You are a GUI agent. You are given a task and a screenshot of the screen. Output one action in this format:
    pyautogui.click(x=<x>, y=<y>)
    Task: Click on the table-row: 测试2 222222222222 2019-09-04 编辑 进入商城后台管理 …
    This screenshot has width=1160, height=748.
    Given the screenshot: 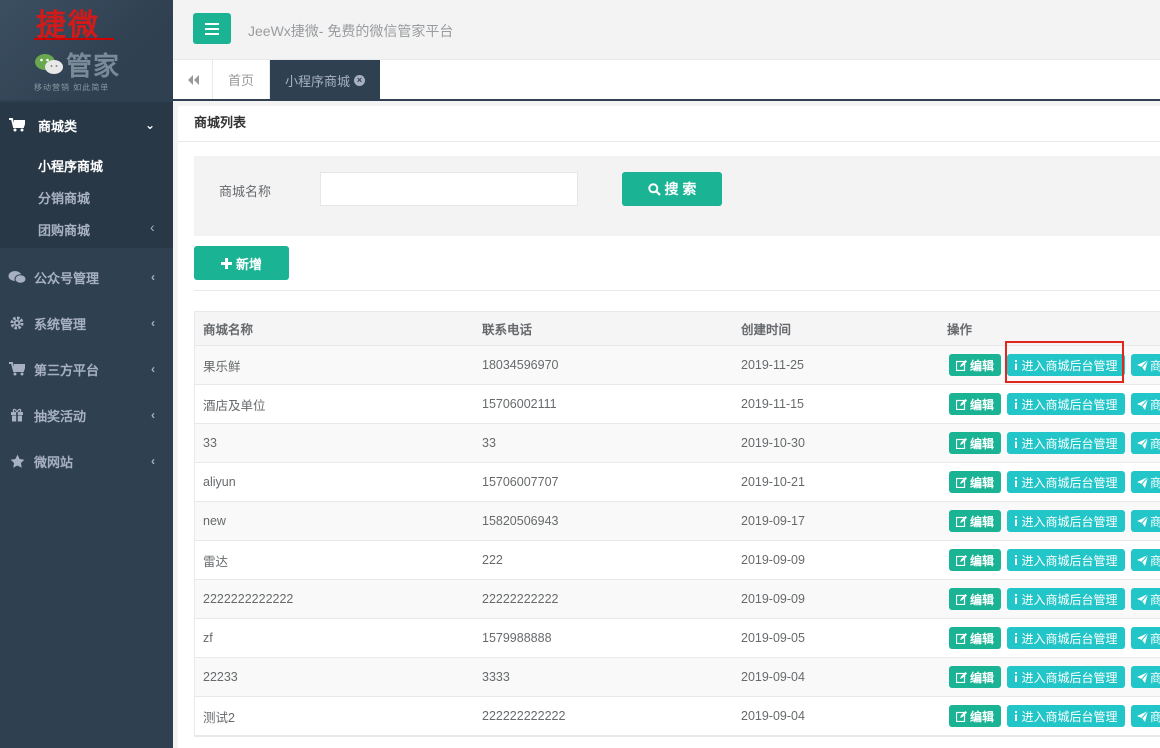 What is the action you would take?
    pyautogui.click(x=677, y=716)
    